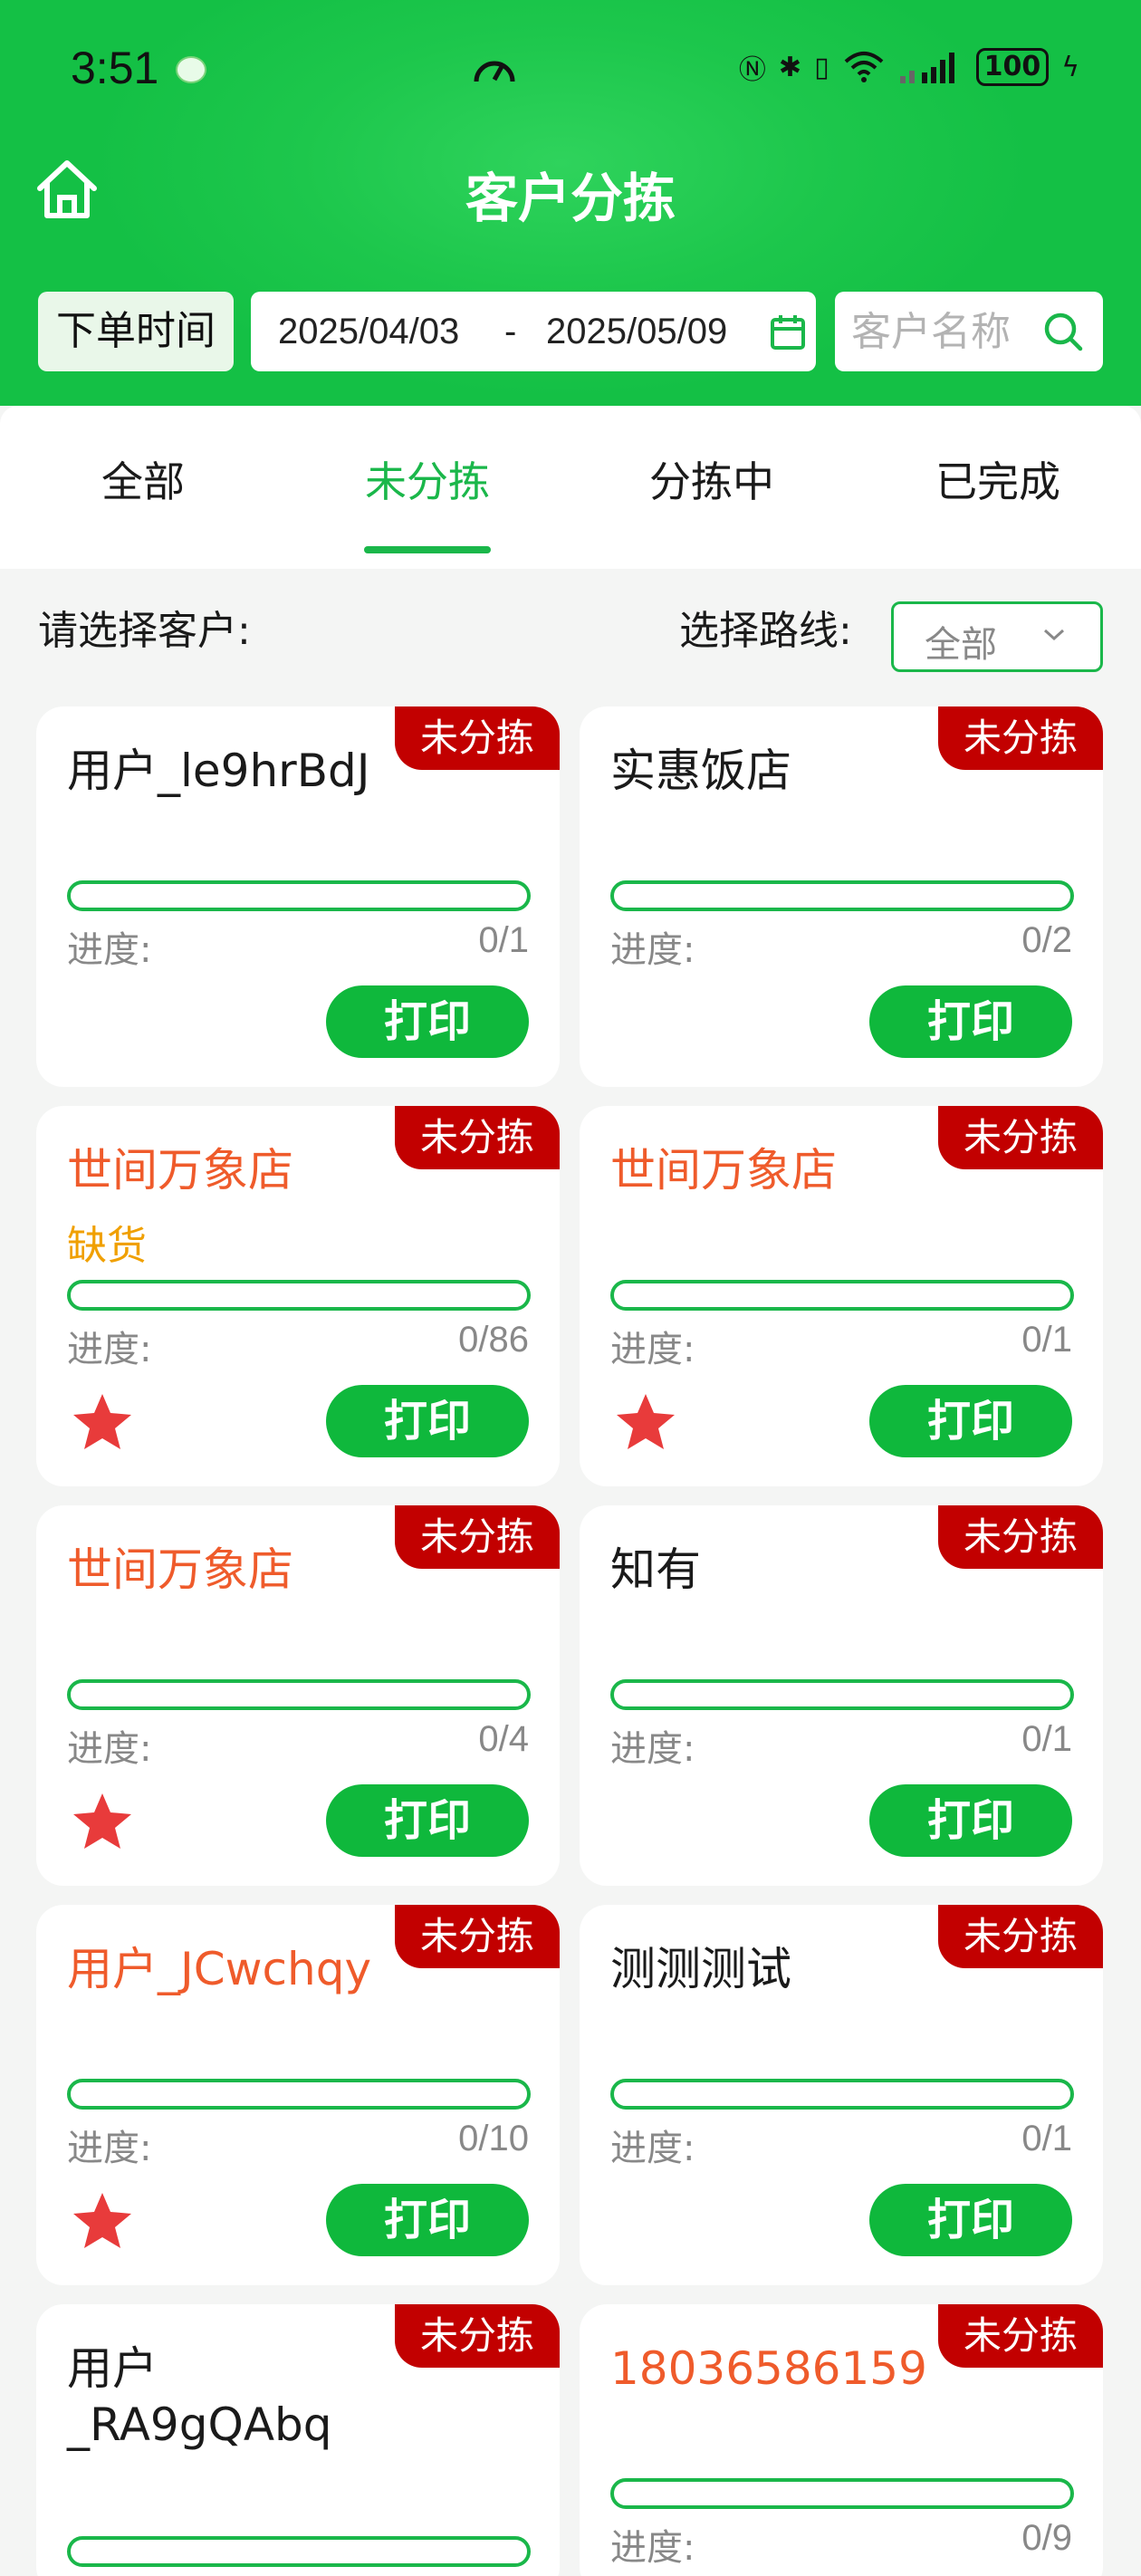 This screenshot has height=2576, width=1141. What do you see at coordinates (790, 67) in the screenshot?
I see `bluetooth-icon: ✱` at bounding box center [790, 67].